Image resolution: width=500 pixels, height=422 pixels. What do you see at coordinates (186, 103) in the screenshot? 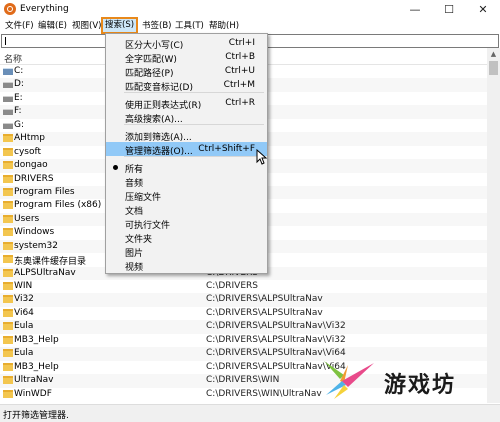
I see `menu-item-use-regex: 使用正则表达式(R) Ctrl+R` at bounding box center [186, 103].